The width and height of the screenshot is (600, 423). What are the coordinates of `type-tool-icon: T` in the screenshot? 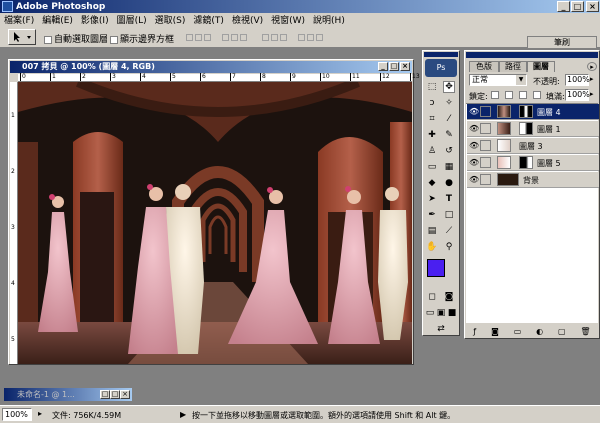 It's located at (449, 199).